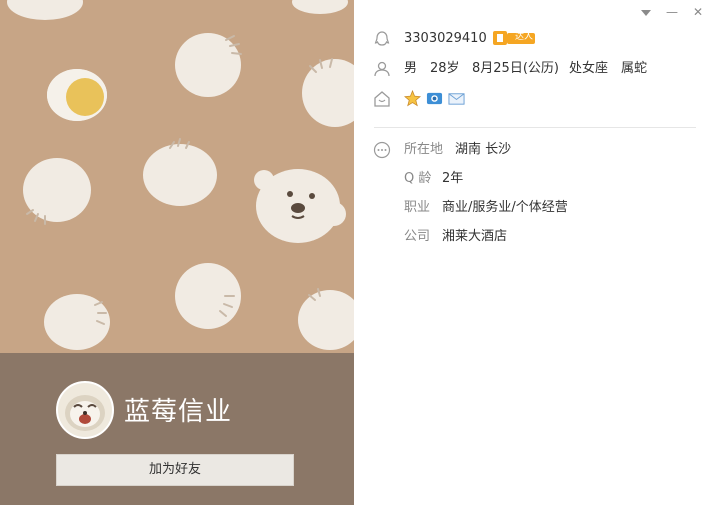 The width and height of the screenshot is (704, 505). I want to click on minimize-icon: —, so click(672, 12).